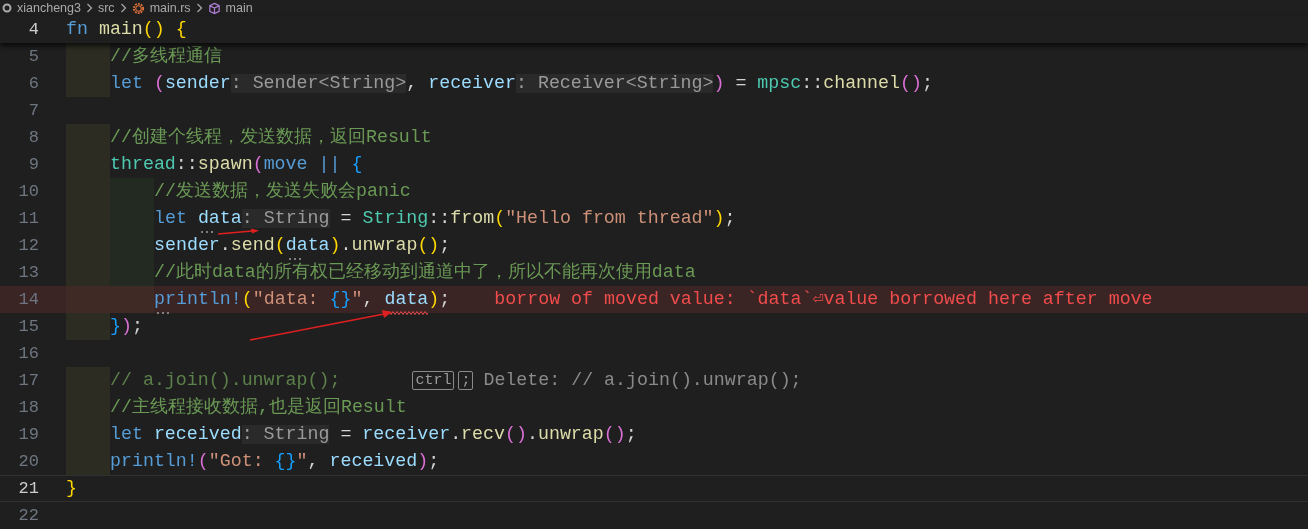 The width and height of the screenshot is (1308, 529). Describe the element at coordinates (238, 231) in the screenshot. I see `annotation-arrow` at that location.